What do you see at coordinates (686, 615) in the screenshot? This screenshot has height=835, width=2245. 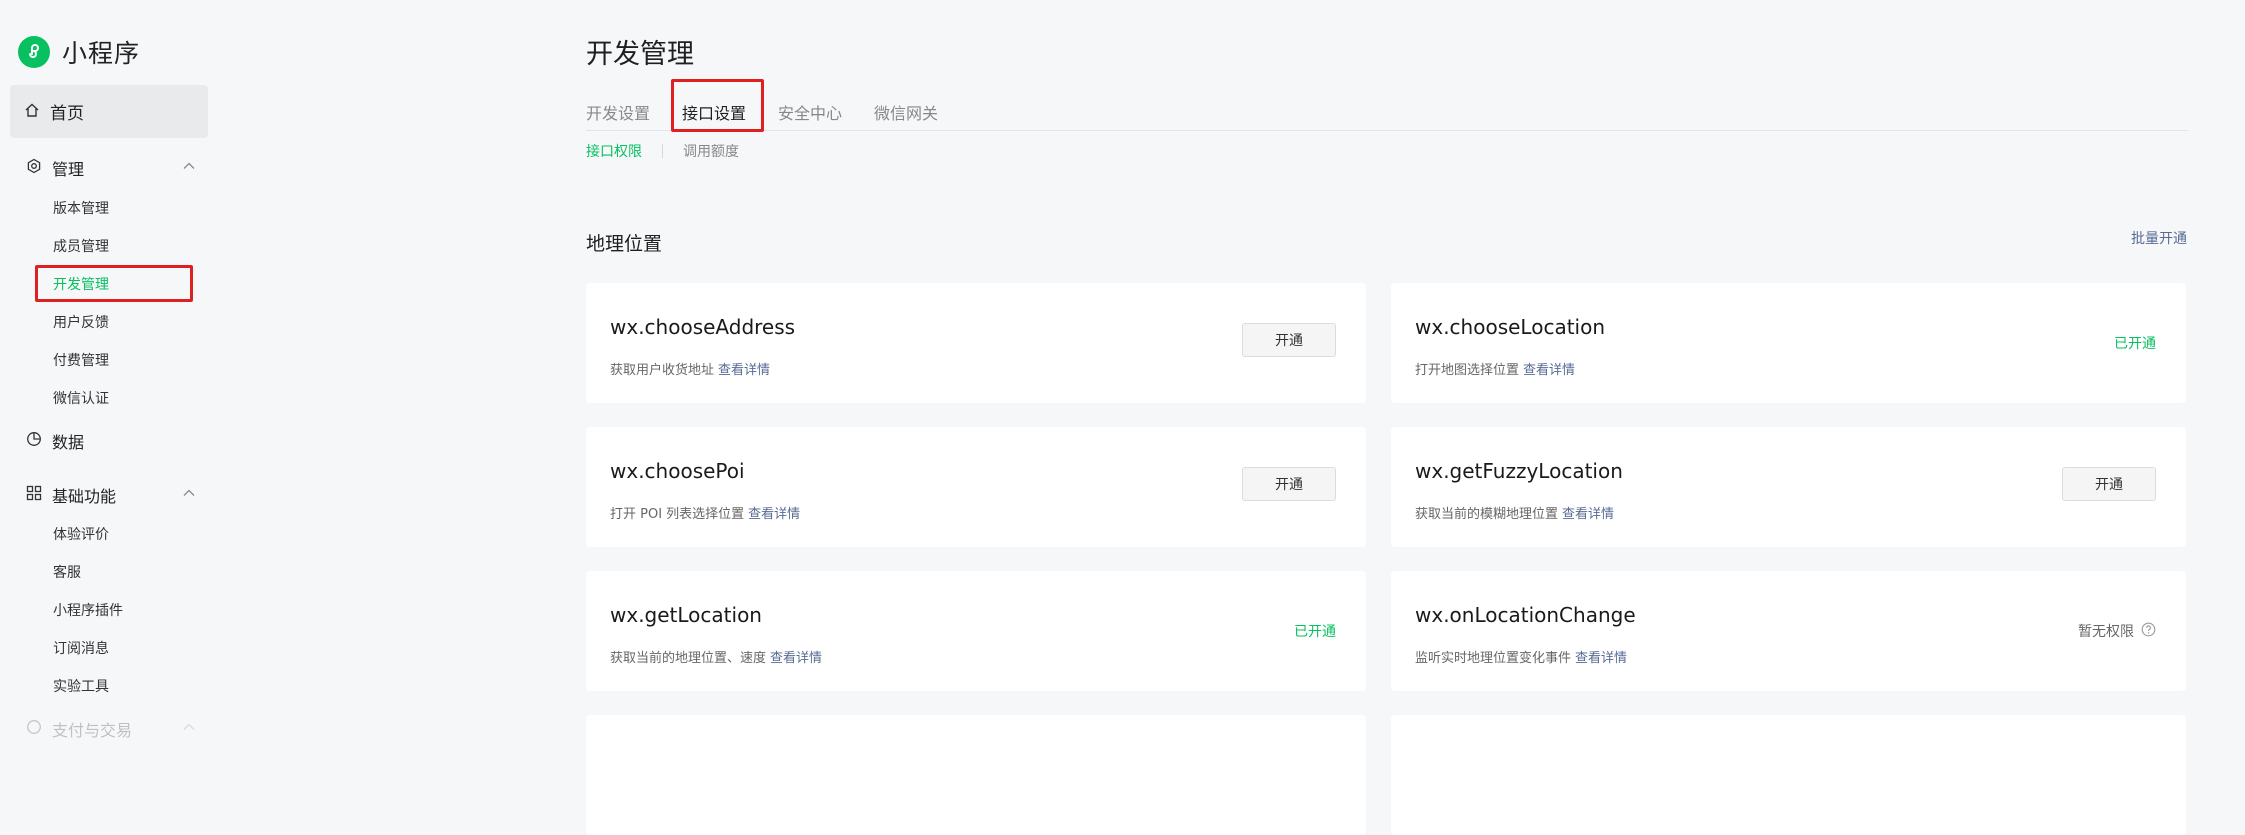 I see `api-name: wx.getLocation` at bounding box center [686, 615].